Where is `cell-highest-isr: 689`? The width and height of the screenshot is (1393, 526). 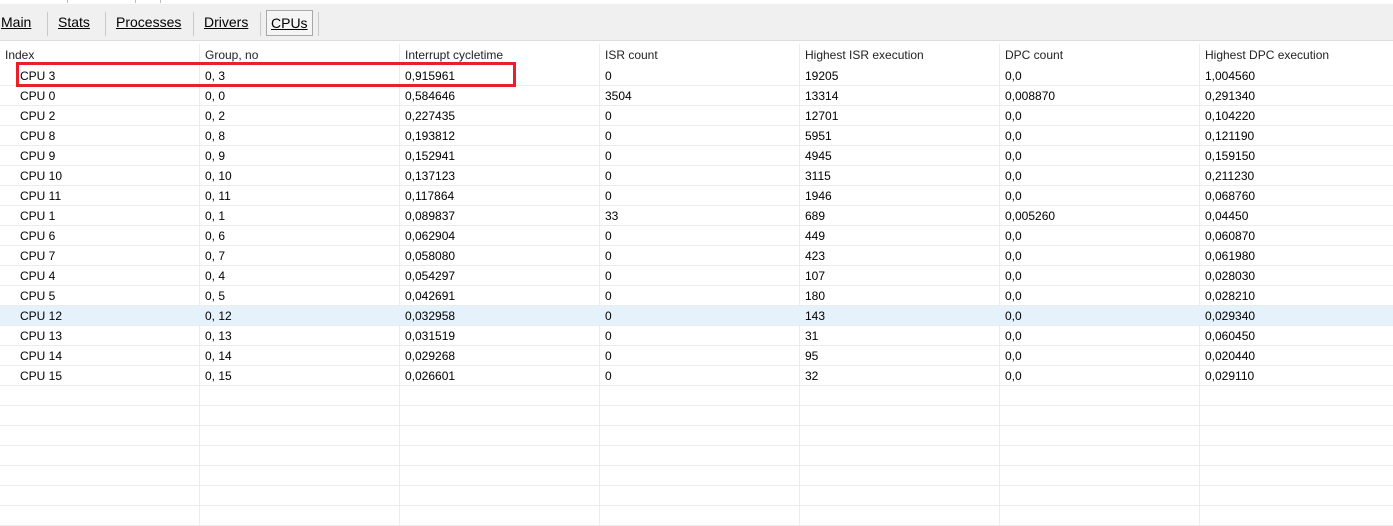 cell-highest-isr: 689 is located at coordinates (815, 216).